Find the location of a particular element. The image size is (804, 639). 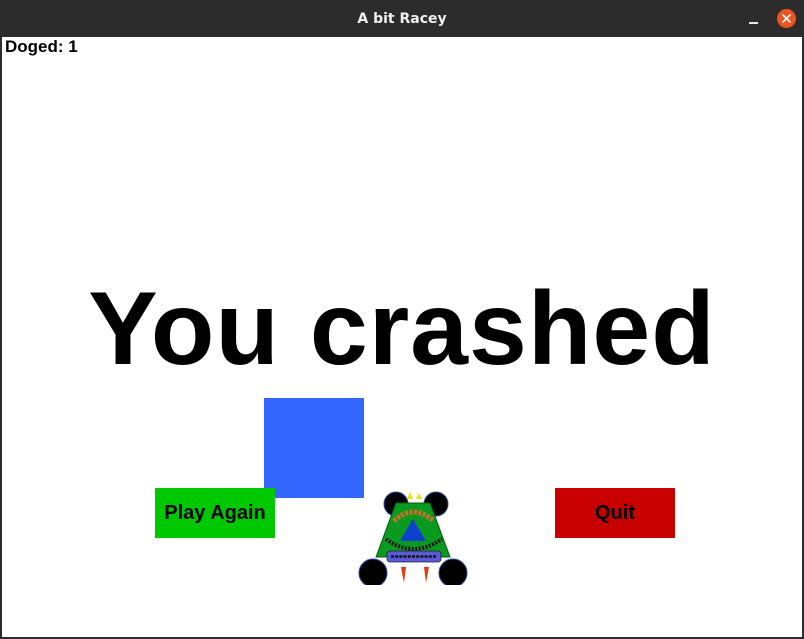

dodged-score: Doged: 1 is located at coordinates (41, 46).